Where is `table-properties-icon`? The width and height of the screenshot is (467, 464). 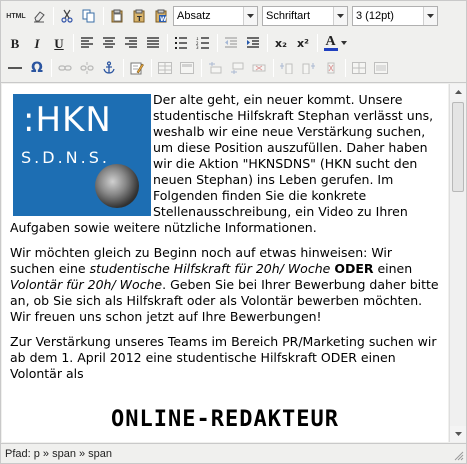
table-properties-icon is located at coordinates (187, 68).